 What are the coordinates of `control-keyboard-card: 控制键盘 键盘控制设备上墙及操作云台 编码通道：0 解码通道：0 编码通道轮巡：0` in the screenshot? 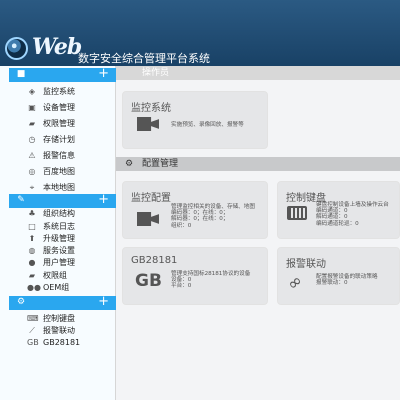 It's located at (338, 210).